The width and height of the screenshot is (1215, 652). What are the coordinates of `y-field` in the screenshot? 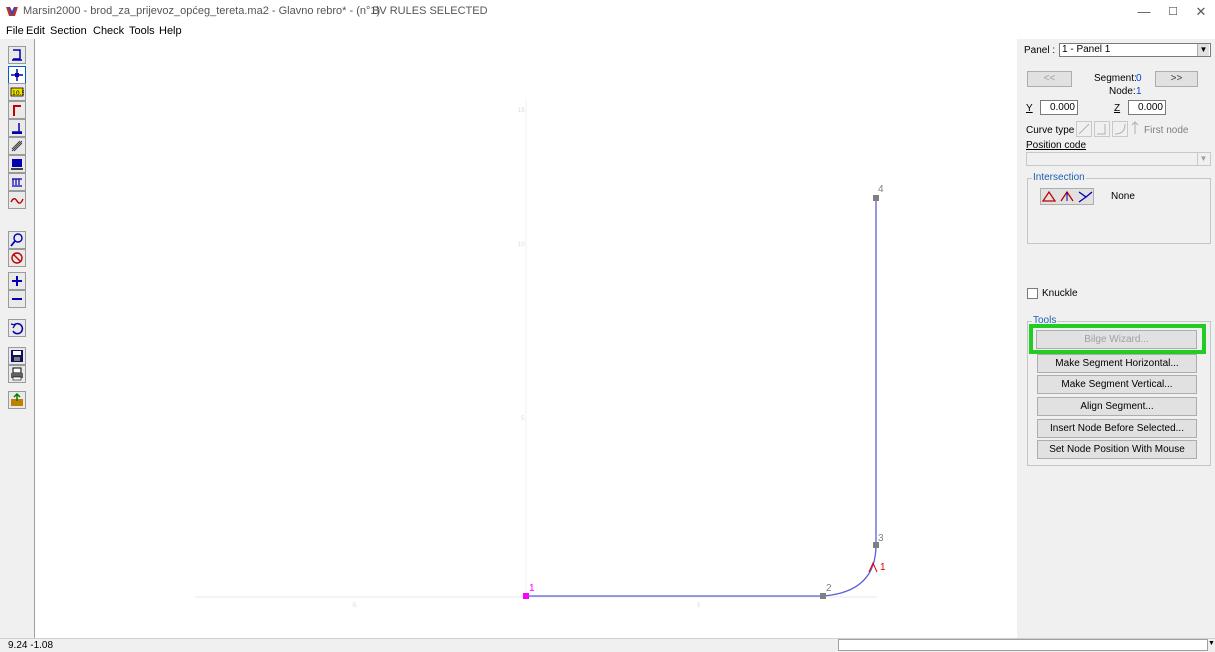 It's located at (1059, 107).